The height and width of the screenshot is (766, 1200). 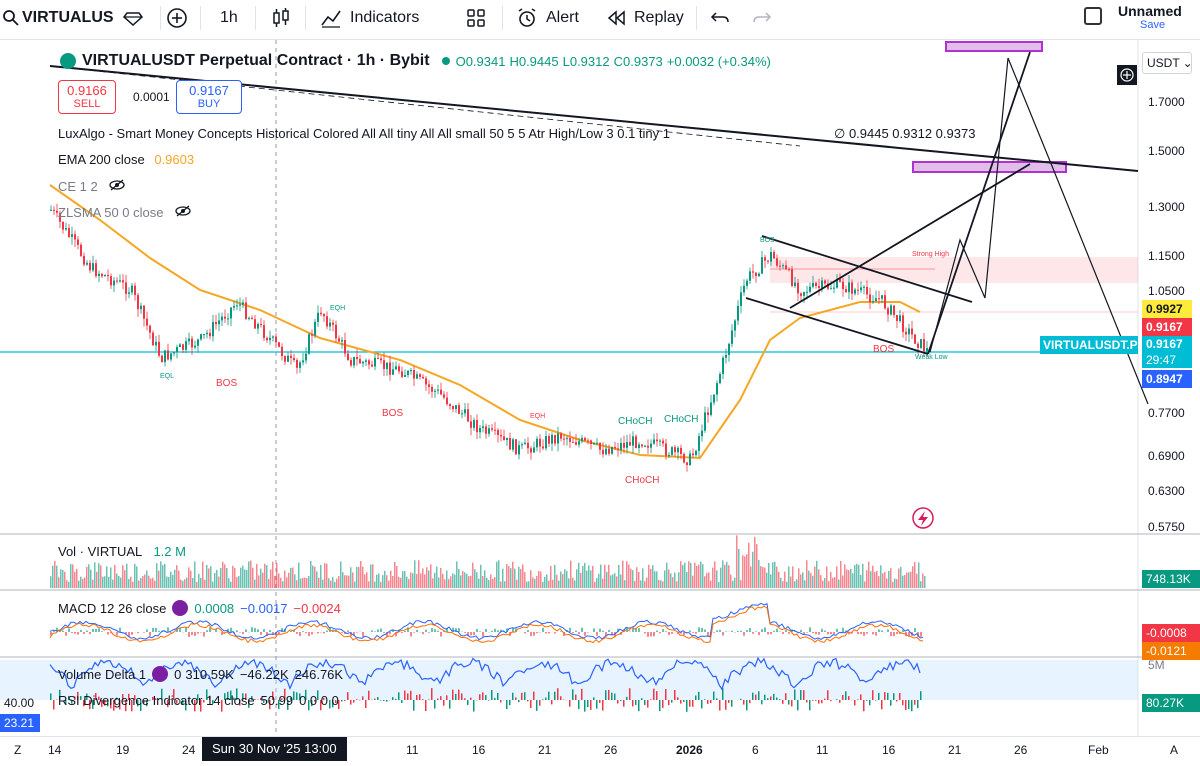 What do you see at coordinates (126, 159) in the screenshot?
I see `ema-legend: EMA 200 close 0.9603` at bounding box center [126, 159].